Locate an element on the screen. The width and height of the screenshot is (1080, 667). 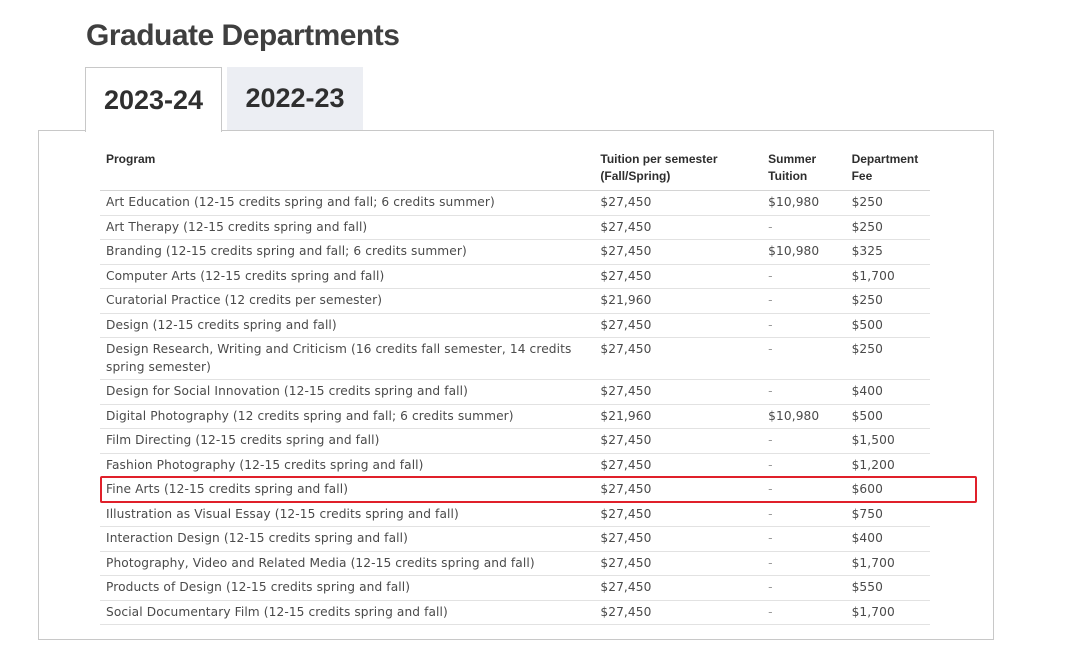
header-program-label: Program is located at coordinates (131, 159).